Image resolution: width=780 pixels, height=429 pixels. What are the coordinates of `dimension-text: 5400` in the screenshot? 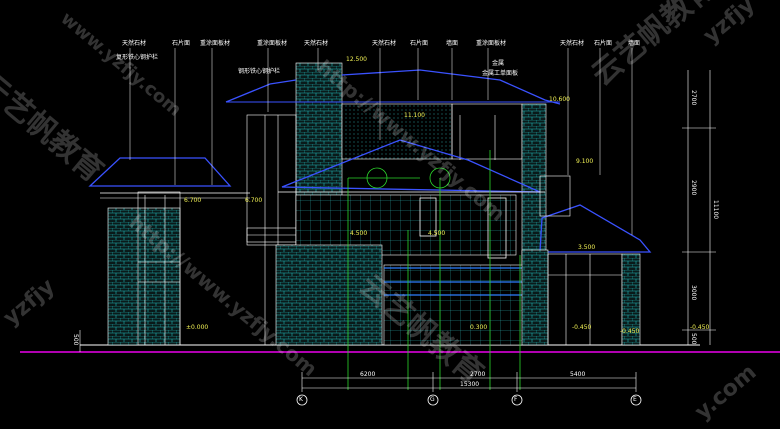 It's located at (578, 374).